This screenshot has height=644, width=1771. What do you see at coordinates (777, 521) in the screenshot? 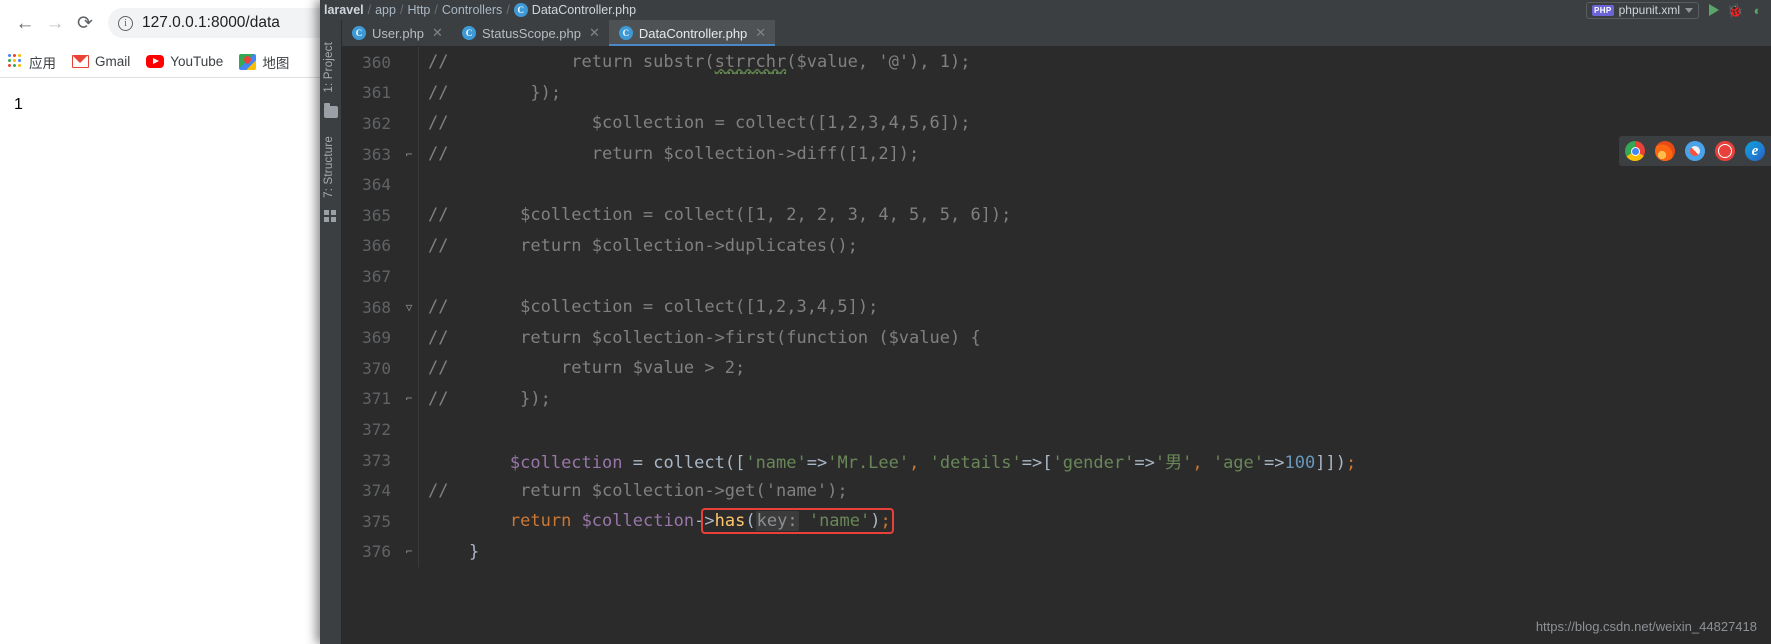
I see `parameter-hint: key:` at bounding box center [777, 521].